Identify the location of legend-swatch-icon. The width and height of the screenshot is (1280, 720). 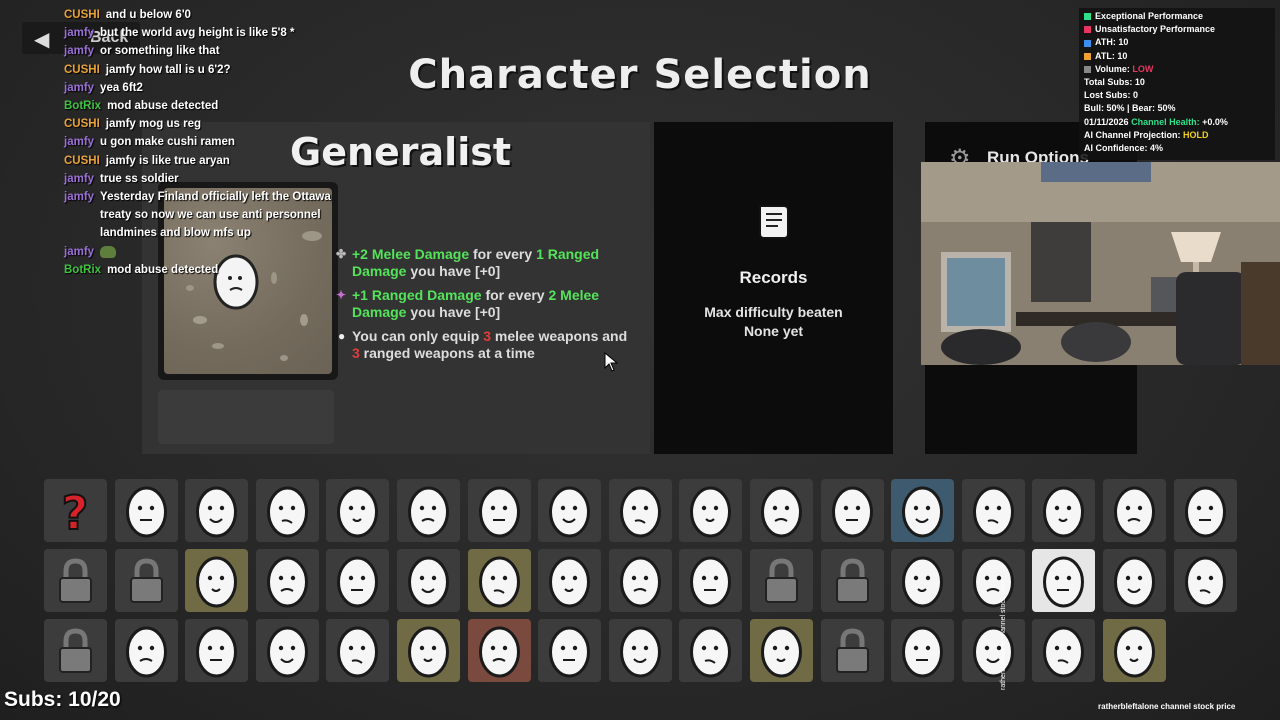
(1087, 17).